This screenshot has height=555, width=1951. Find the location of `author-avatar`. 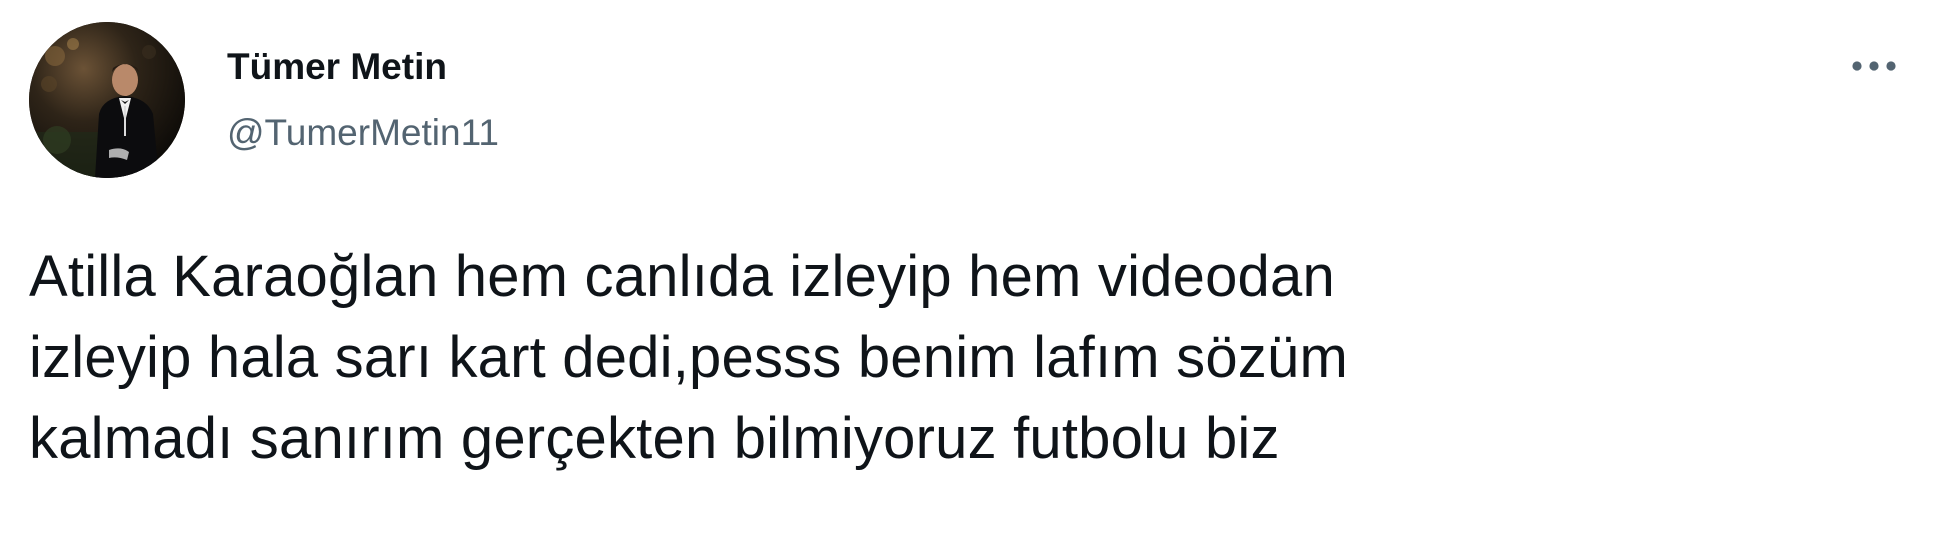

author-avatar is located at coordinates (107, 100).